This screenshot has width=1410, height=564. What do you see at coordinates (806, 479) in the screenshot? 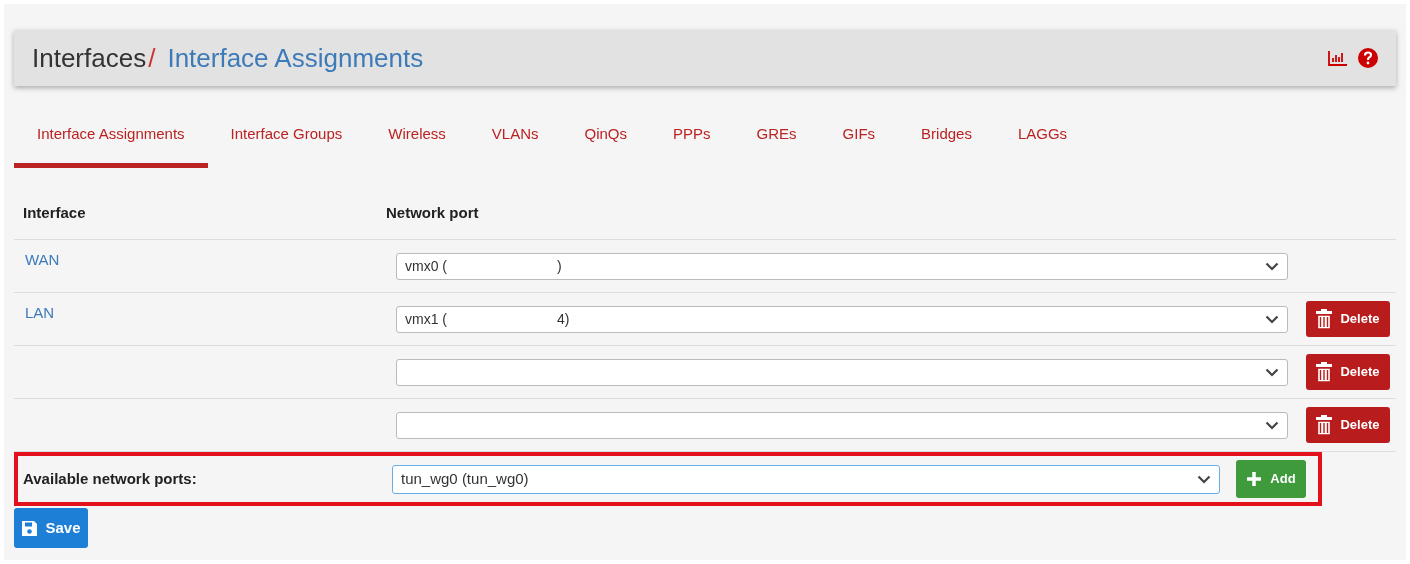
I see `port-select: tun_wg0 (tun_wg0)` at bounding box center [806, 479].